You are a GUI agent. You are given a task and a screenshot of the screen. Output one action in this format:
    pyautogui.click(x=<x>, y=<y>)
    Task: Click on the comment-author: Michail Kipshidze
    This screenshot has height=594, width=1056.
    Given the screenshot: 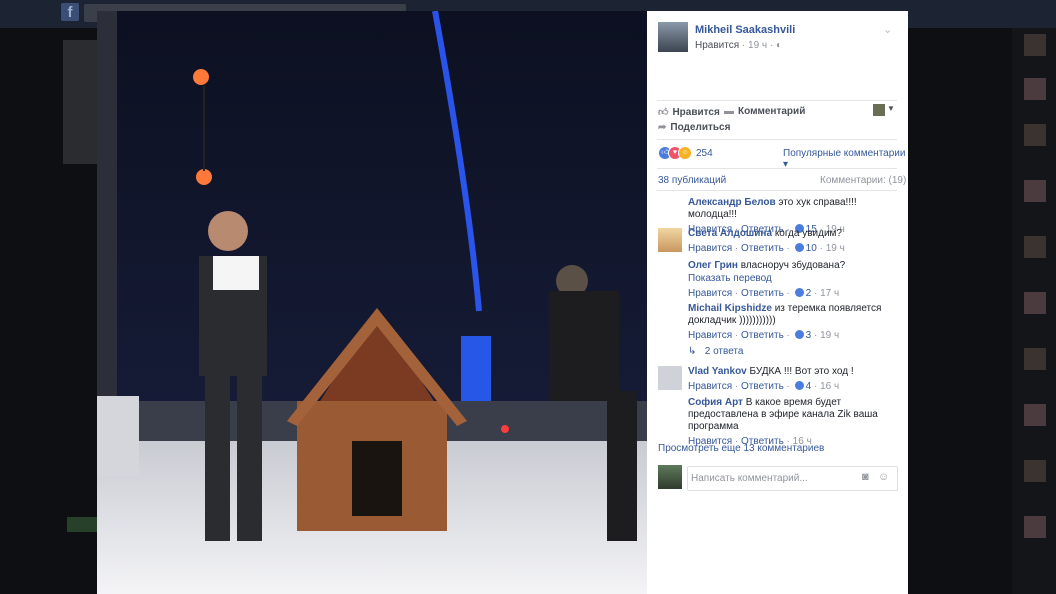 What is the action you would take?
    pyautogui.click(x=730, y=308)
    